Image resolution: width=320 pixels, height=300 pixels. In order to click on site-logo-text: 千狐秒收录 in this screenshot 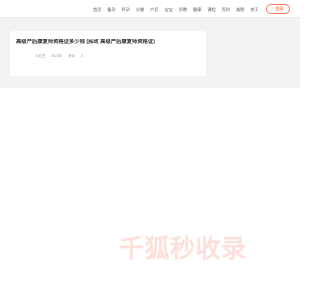, I will do `click(183, 248)`.